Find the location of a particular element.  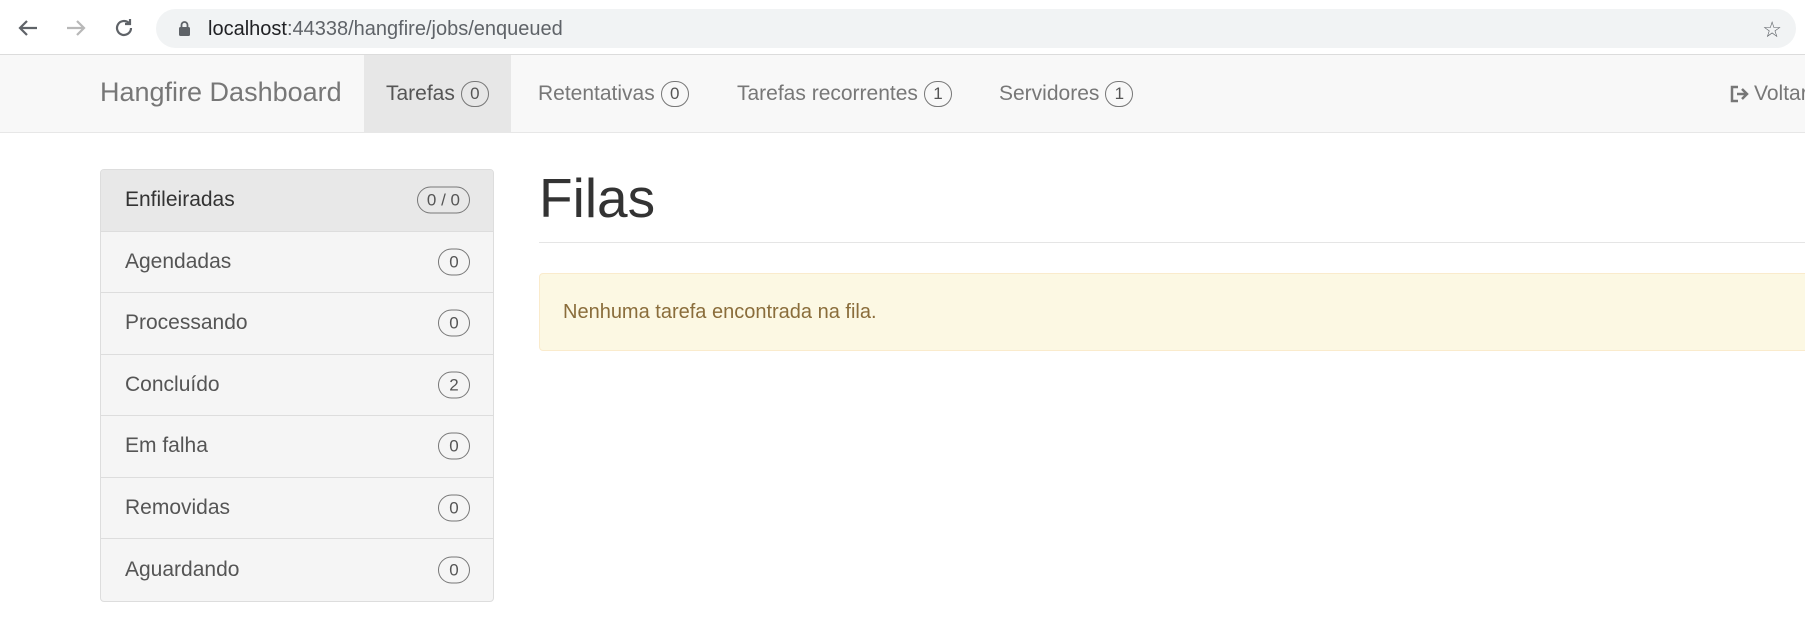

page-title: Filas is located at coordinates (597, 198).